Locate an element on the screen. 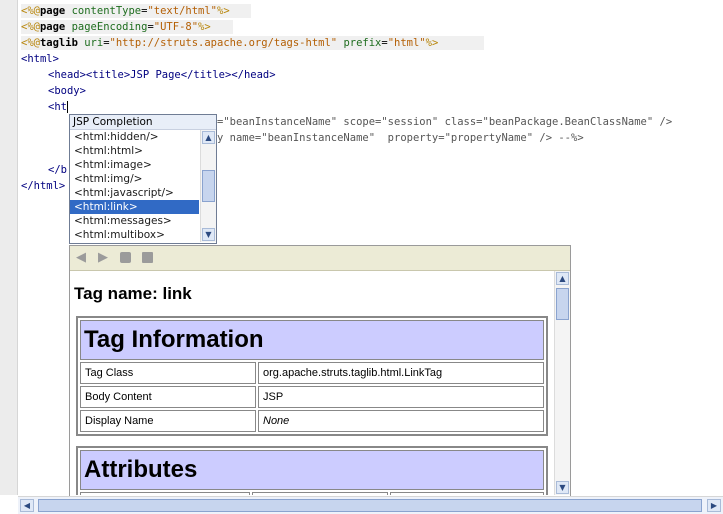  table-row: Display Name None is located at coordinates (312, 421).